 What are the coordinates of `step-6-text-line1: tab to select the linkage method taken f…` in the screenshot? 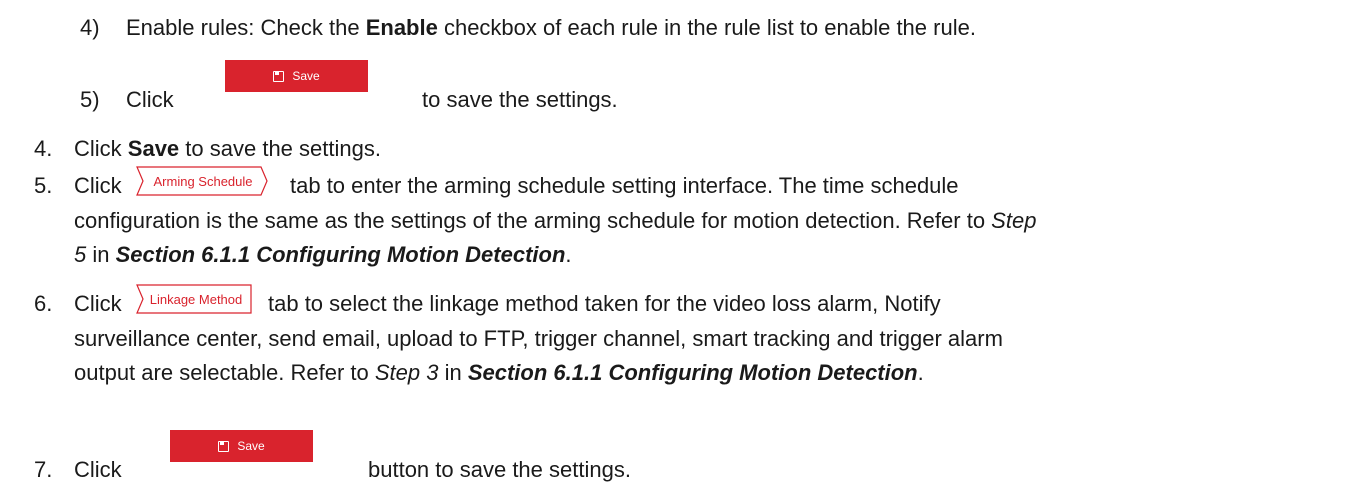 It's located at (604, 304).